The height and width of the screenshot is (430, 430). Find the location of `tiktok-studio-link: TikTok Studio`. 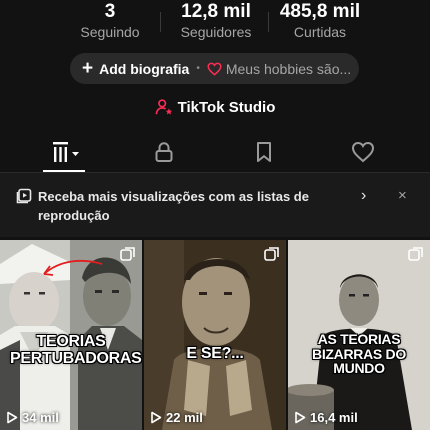

tiktok-studio-link: TikTok Studio is located at coordinates (215, 107).